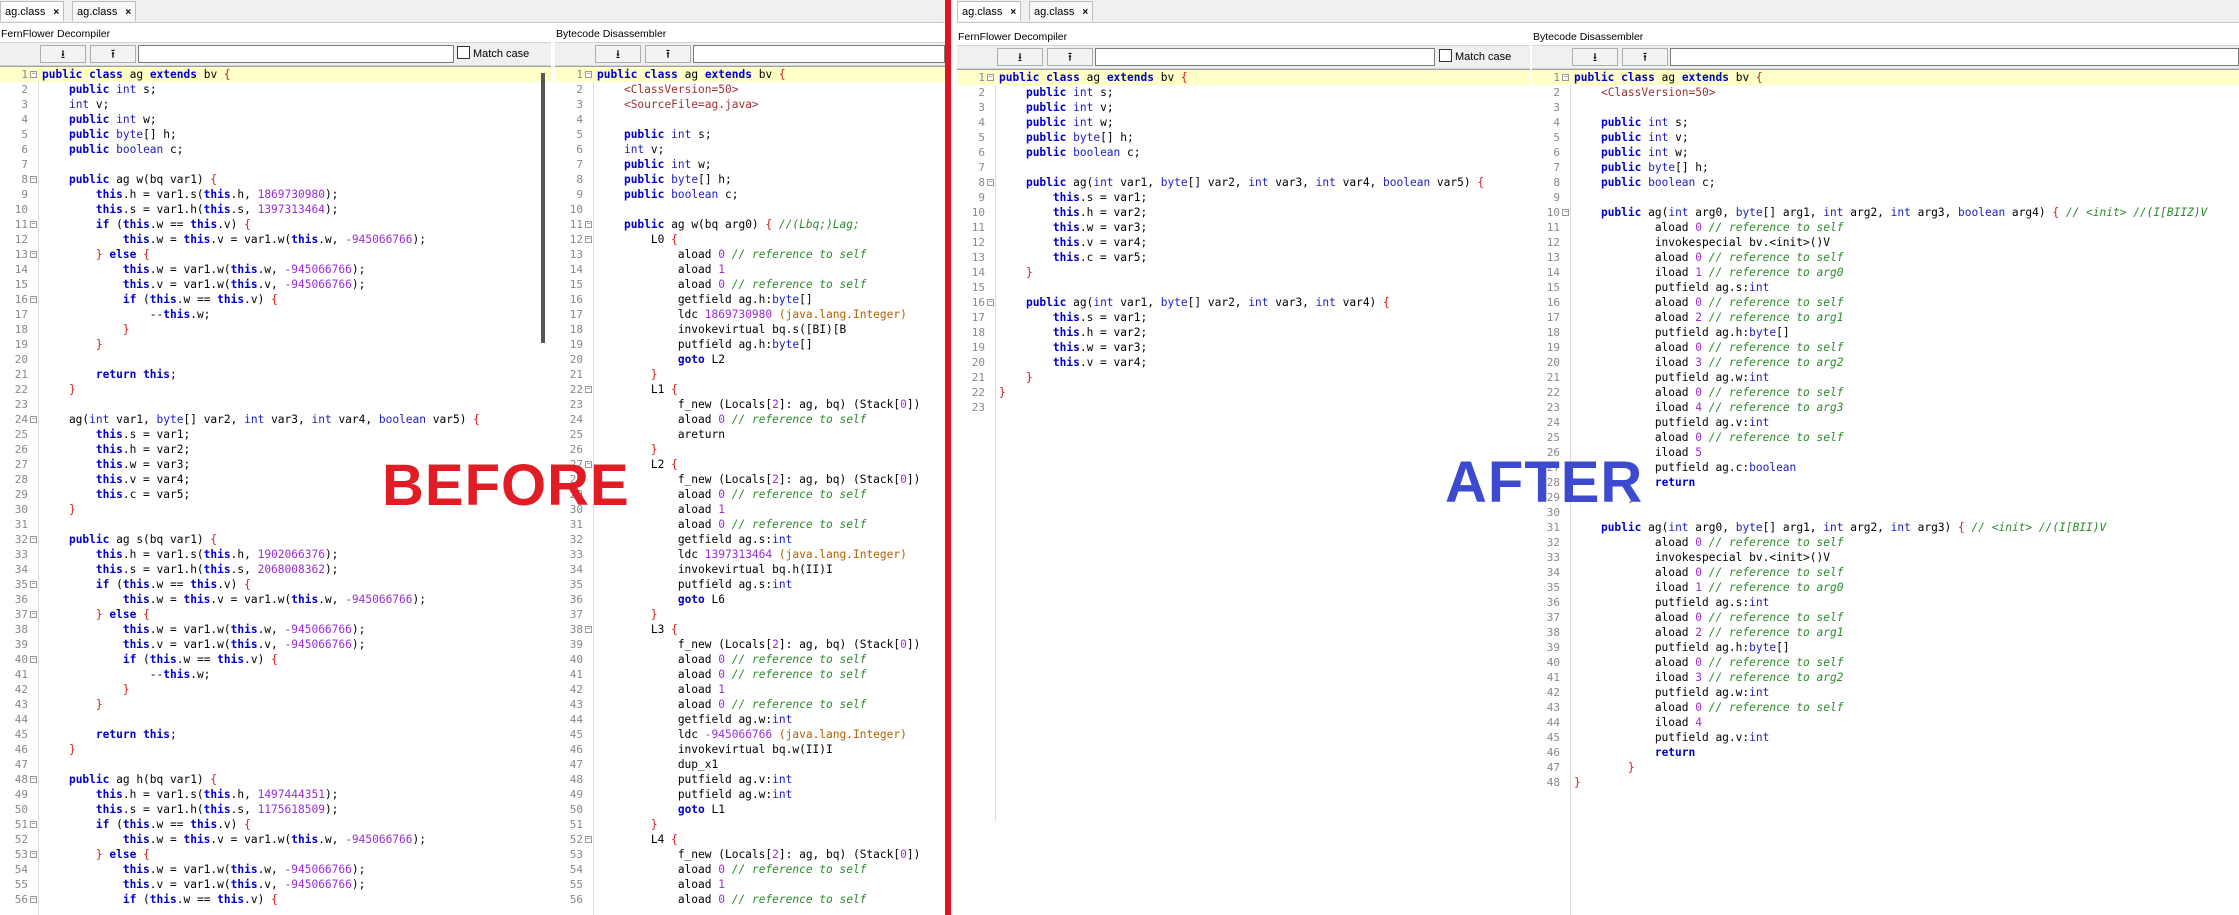  I want to click on code-line: 16− if (this.w == this.v) {, so click(275, 299).